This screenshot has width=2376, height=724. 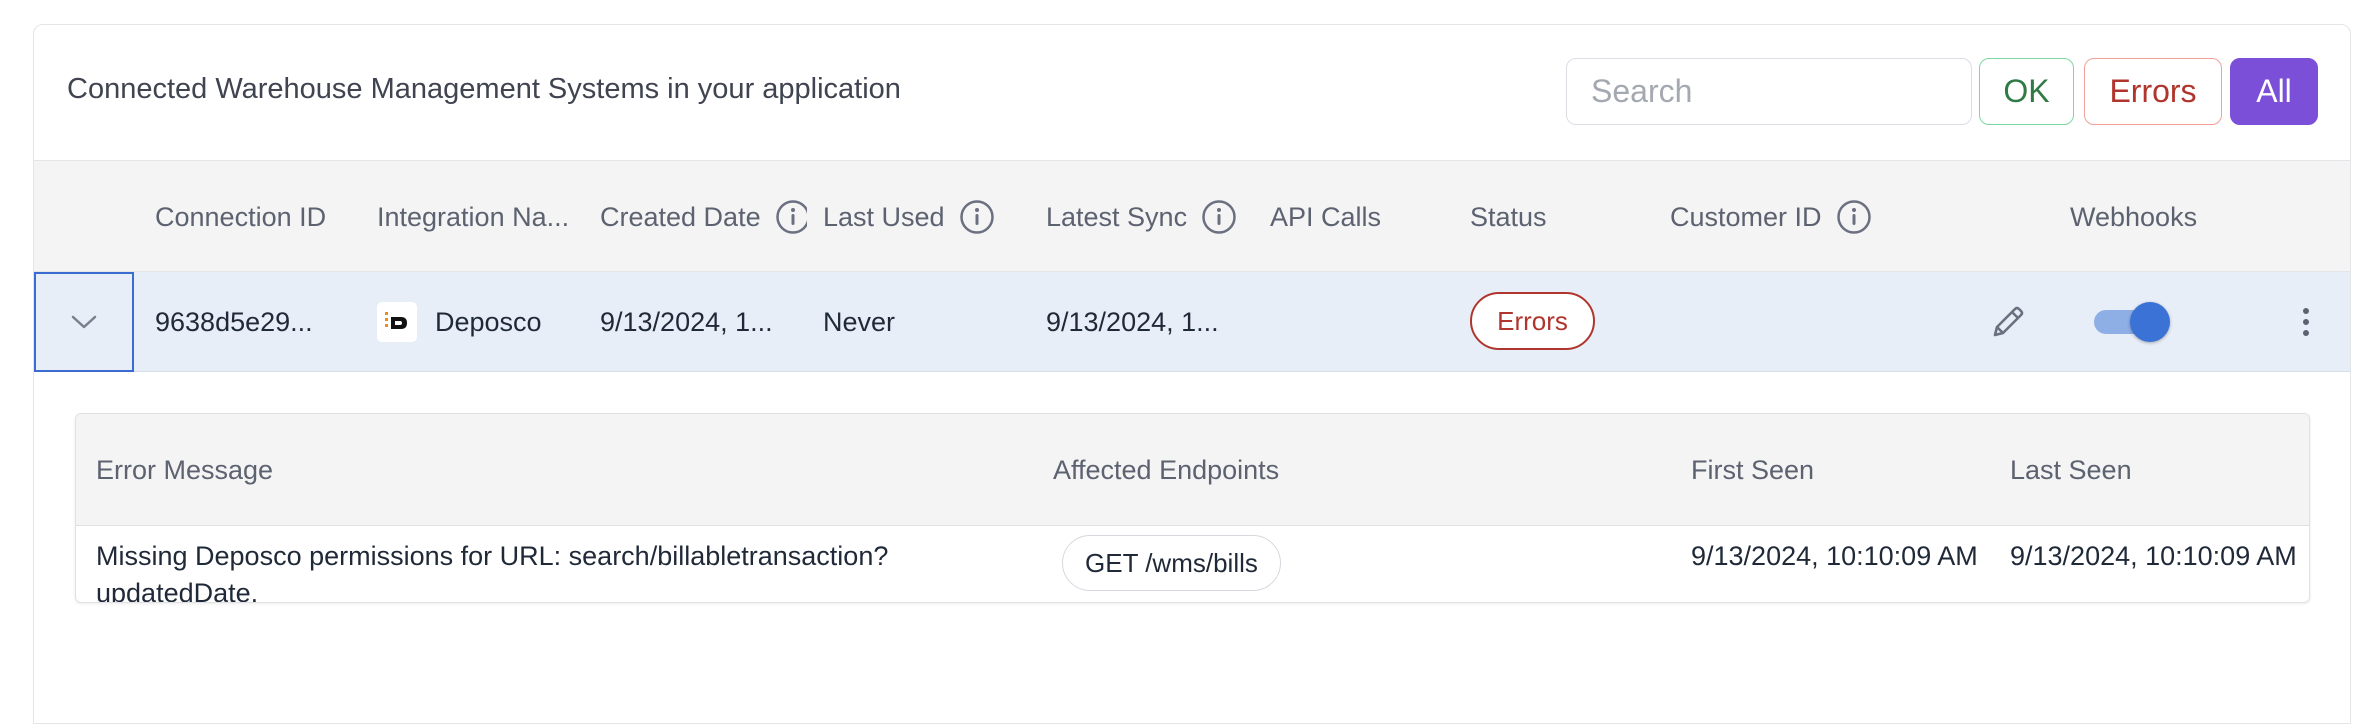 I want to click on webhooks-toggle, so click(x=2132, y=322).